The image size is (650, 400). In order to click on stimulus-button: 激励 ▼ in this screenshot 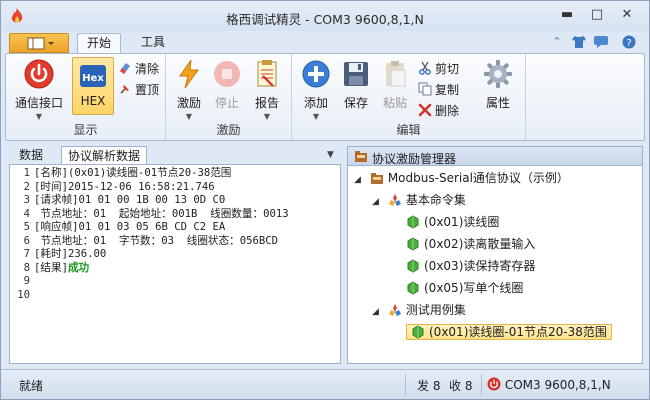, I will do `click(189, 89)`.